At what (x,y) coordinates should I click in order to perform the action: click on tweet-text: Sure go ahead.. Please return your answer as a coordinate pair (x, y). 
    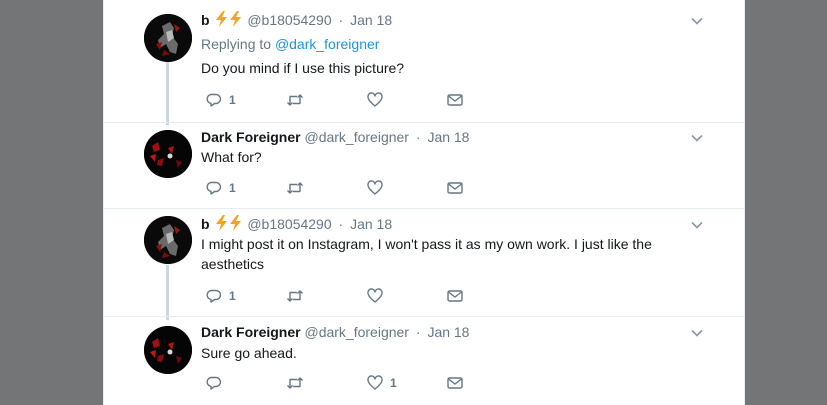
    Looking at the image, I should click on (249, 353).